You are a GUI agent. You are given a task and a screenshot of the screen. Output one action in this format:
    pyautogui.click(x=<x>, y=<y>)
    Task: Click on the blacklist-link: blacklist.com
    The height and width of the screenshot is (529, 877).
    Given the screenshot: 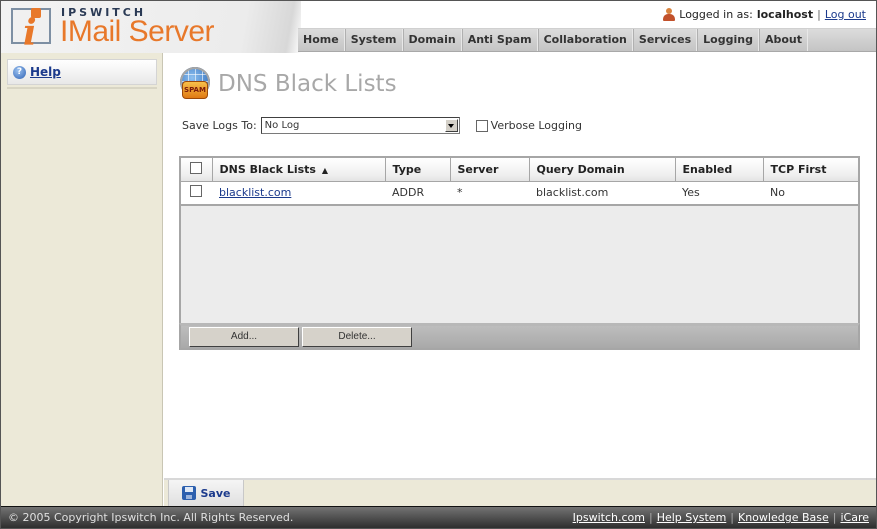 What is the action you would take?
    pyautogui.click(x=255, y=192)
    